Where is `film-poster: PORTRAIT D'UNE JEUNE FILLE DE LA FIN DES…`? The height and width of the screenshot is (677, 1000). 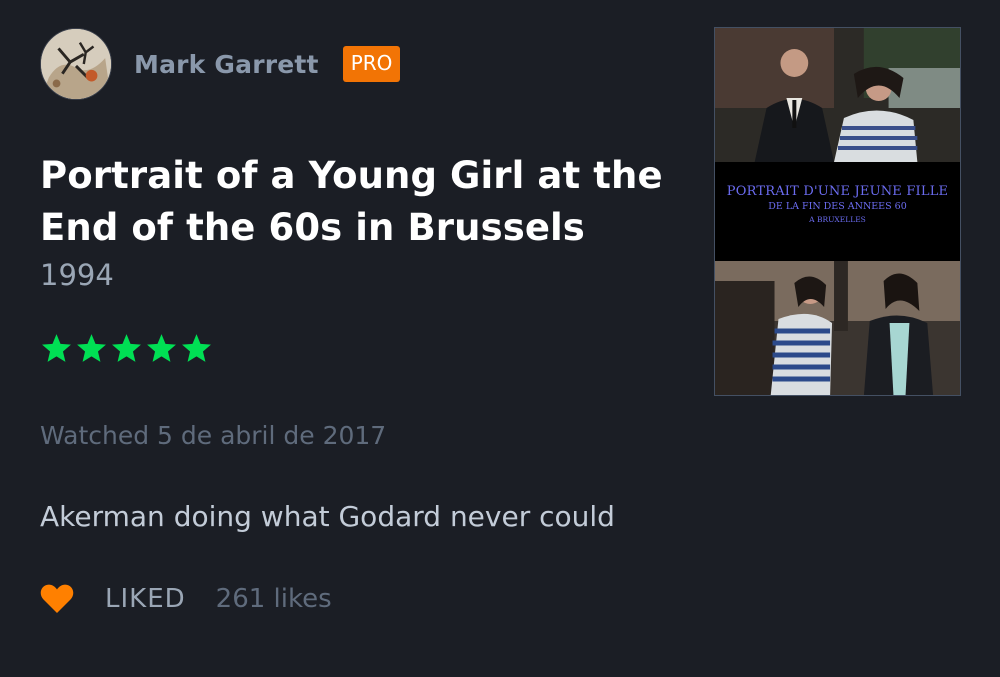
film-poster: PORTRAIT D'UNE JEUNE FILLE DE LA FIN DES… is located at coordinates (837, 211).